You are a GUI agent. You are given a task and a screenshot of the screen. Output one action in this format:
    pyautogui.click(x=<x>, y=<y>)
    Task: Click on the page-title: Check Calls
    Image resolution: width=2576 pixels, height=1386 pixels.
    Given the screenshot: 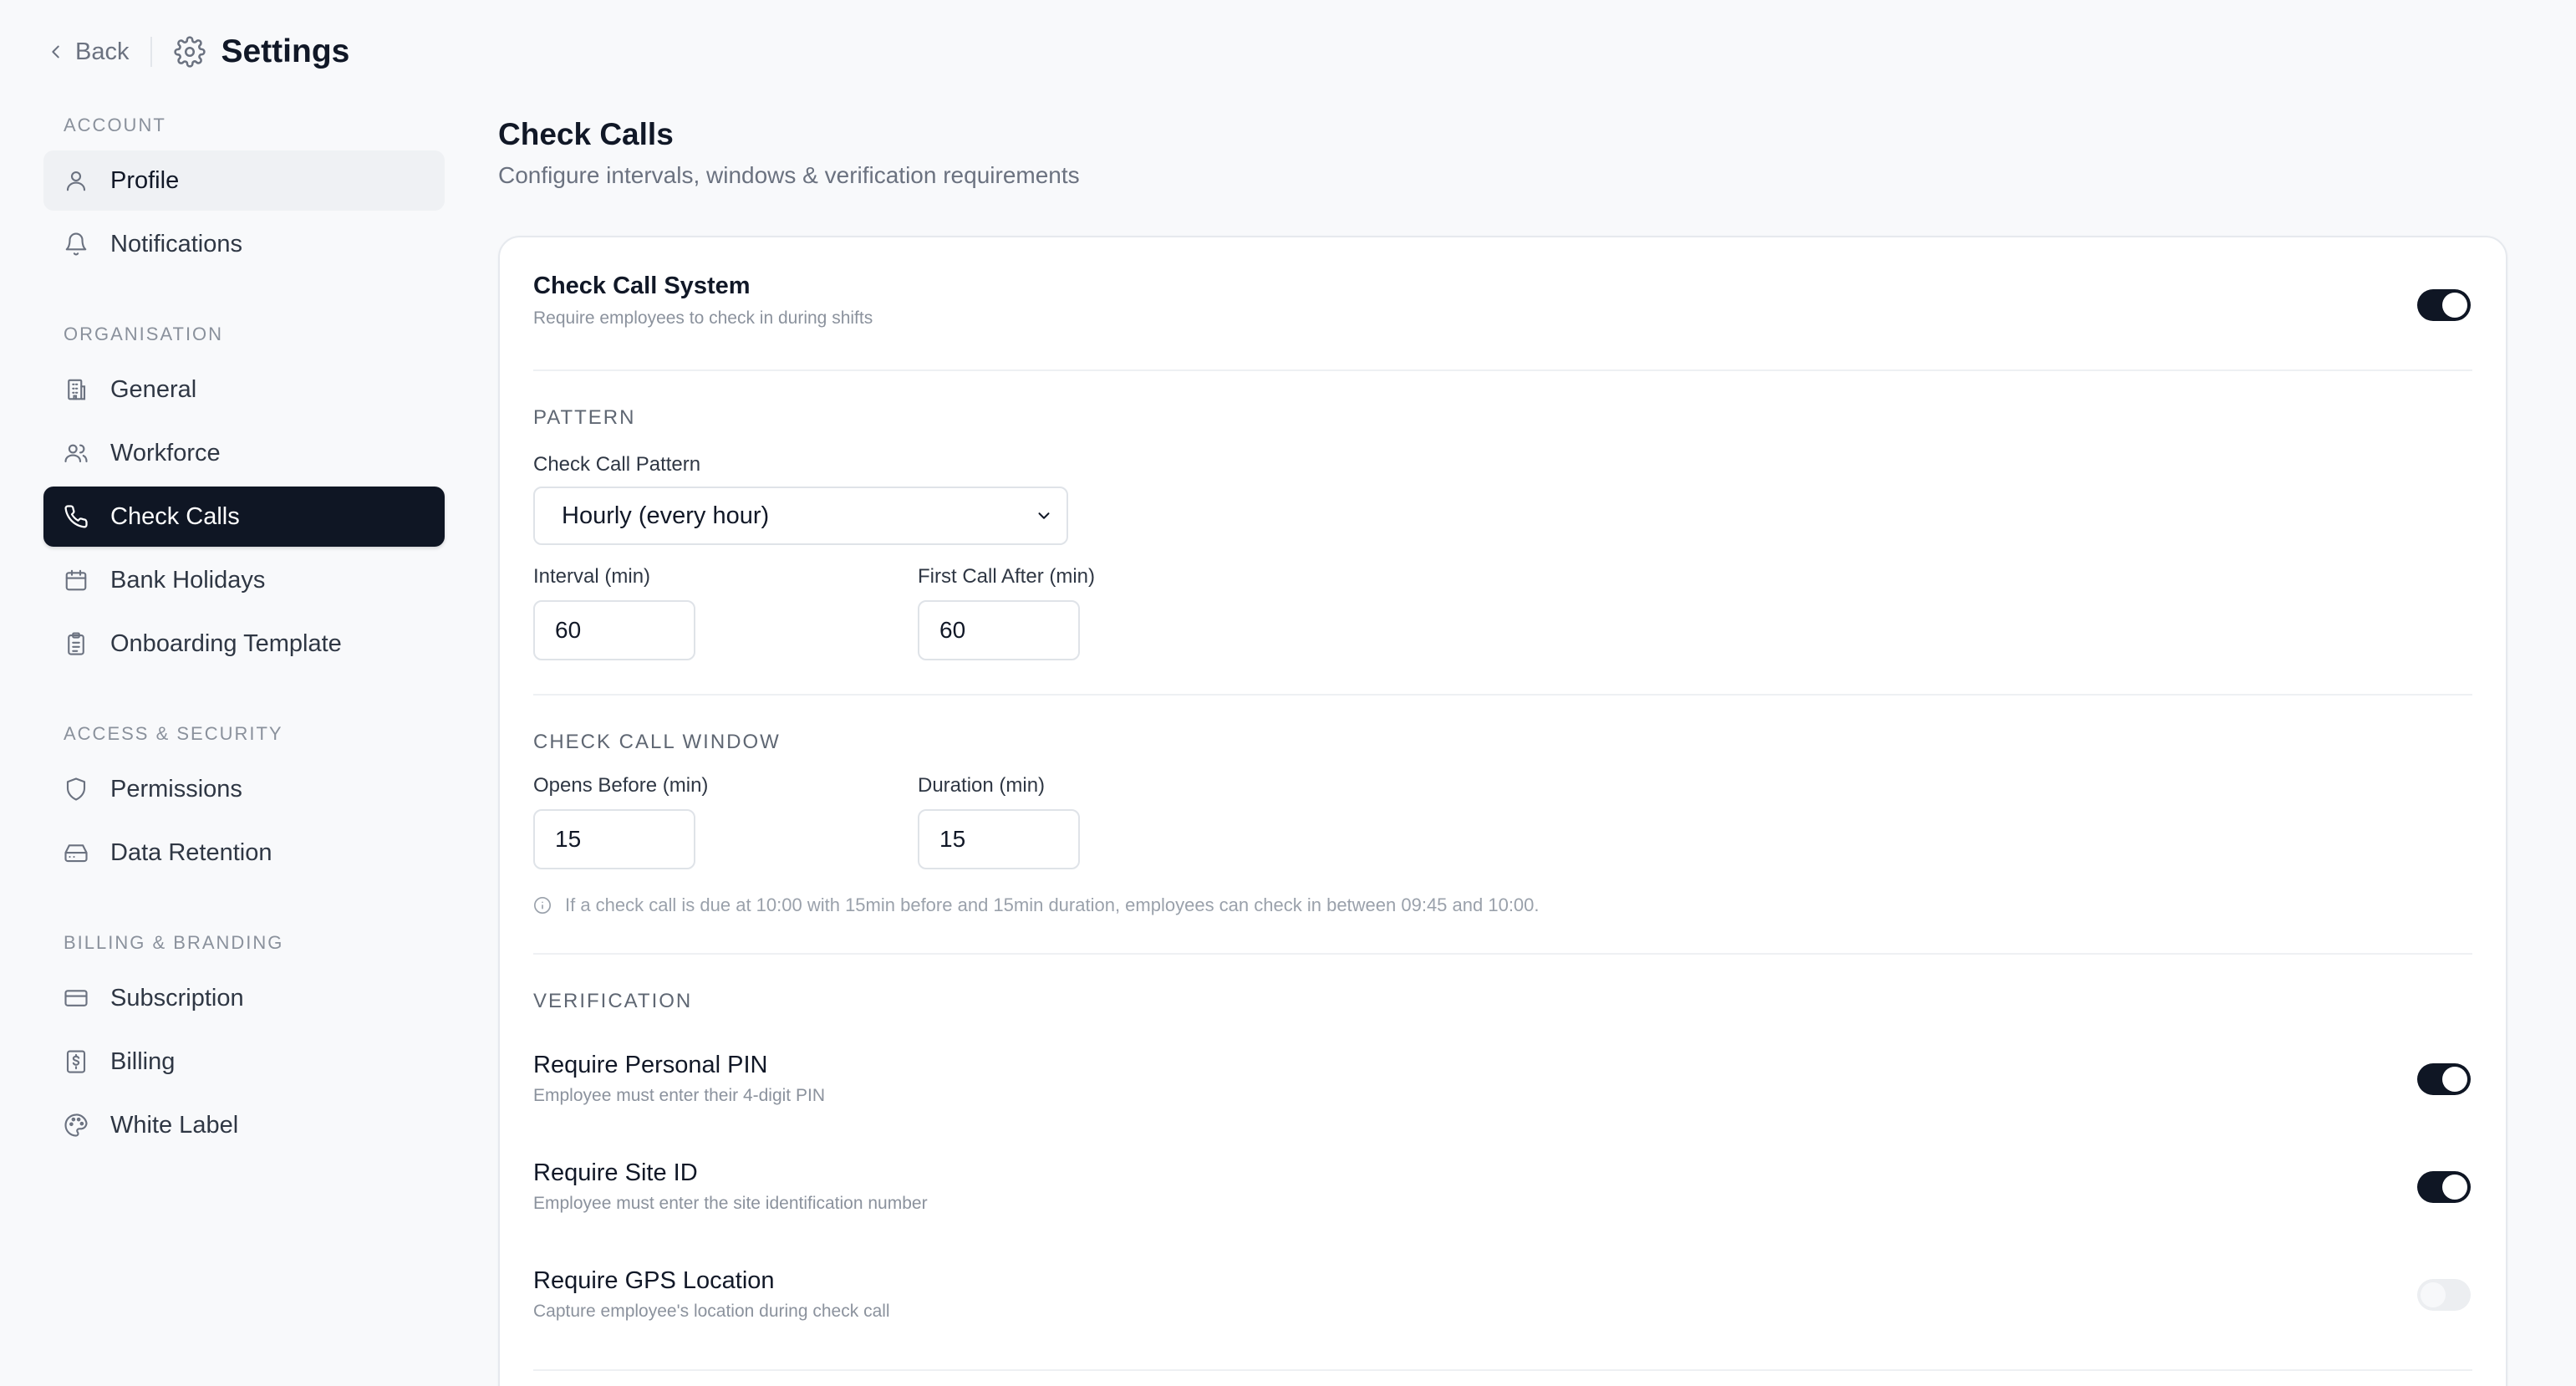 What is the action you would take?
    pyautogui.click(x=586, y=134)
    